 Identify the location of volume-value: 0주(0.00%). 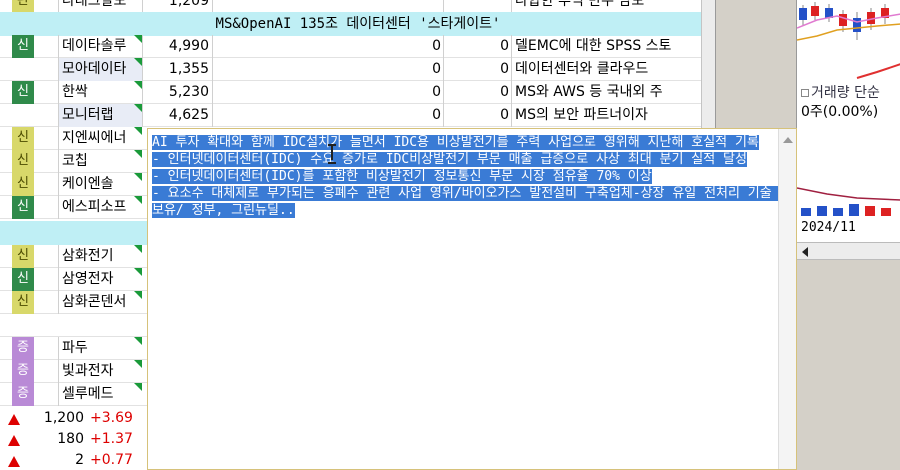
(840, 112).